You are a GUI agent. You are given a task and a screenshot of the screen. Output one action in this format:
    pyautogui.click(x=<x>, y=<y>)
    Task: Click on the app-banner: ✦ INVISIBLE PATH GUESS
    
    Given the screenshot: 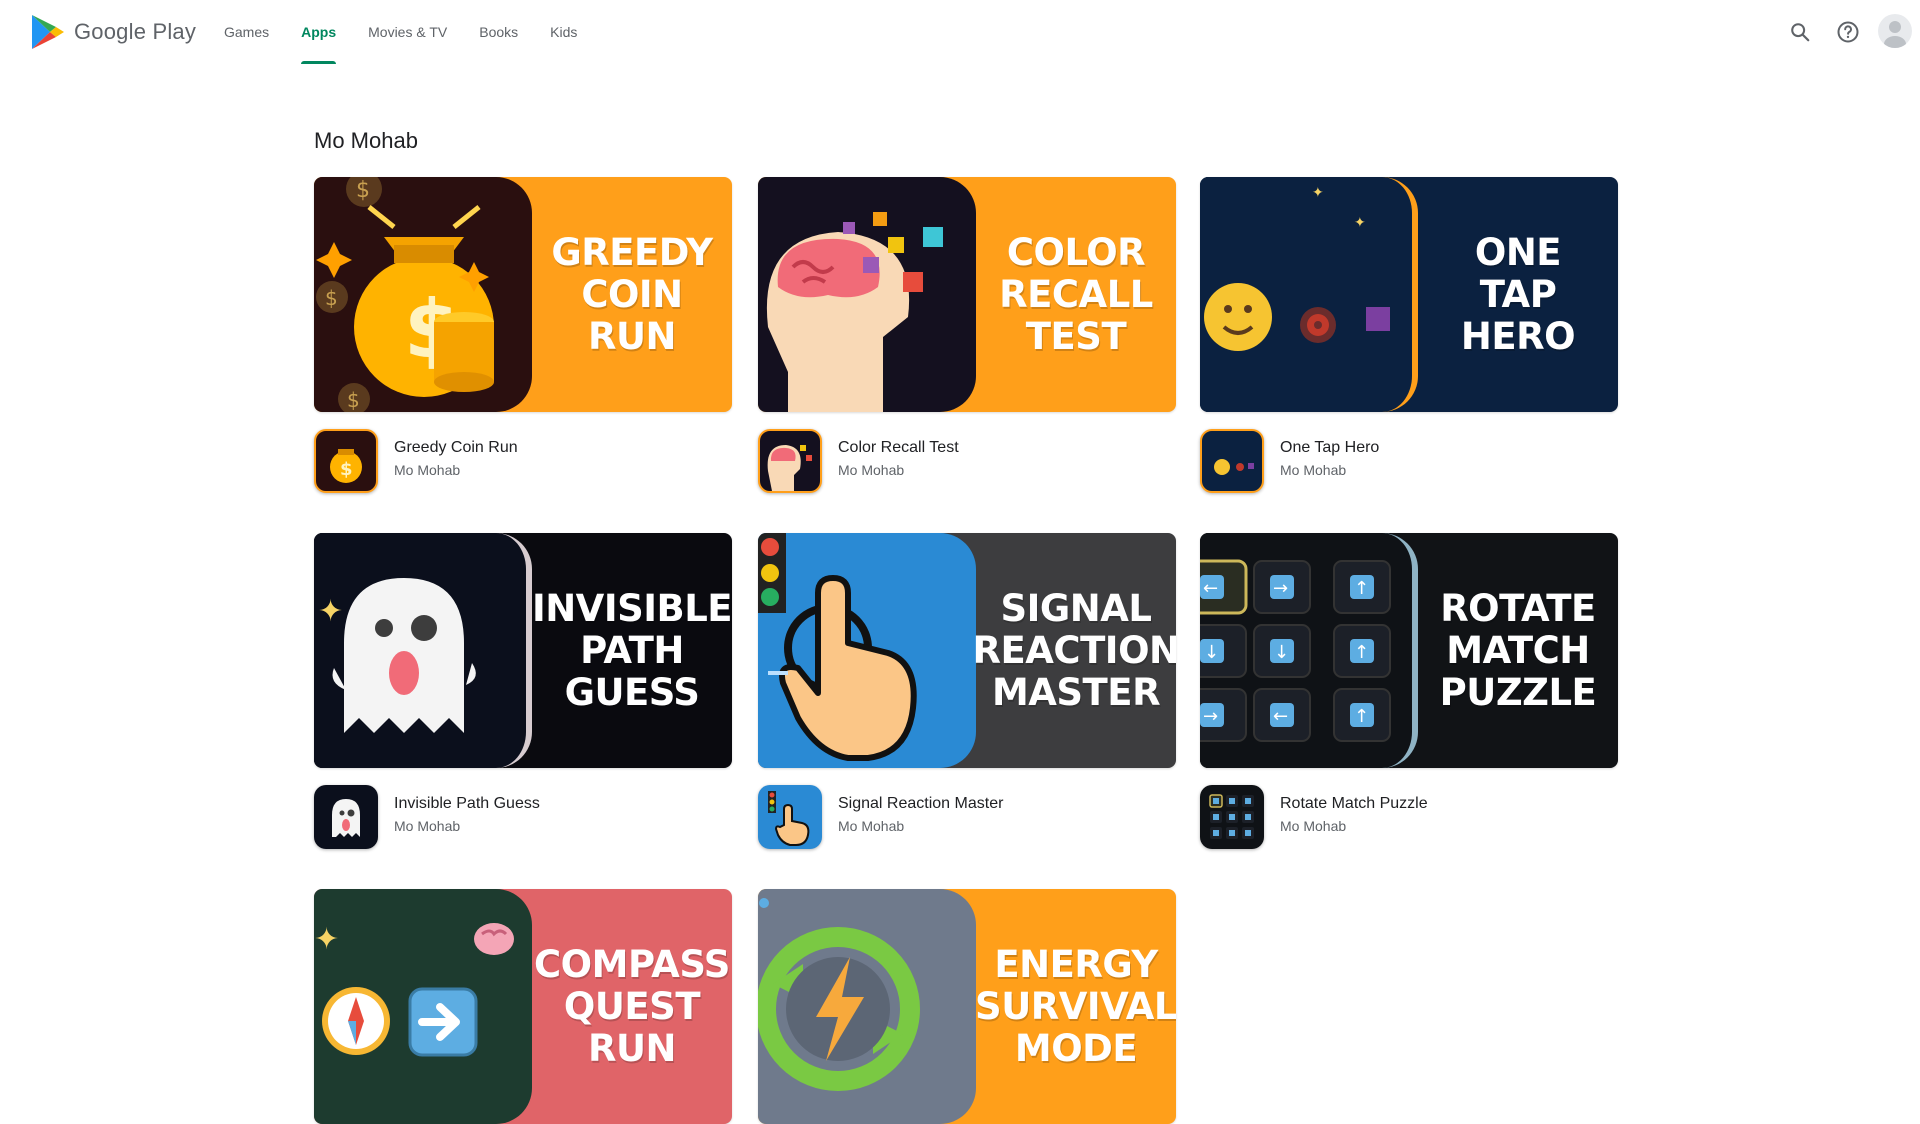 What is the action you would take?
    pyautogui.click(x=523, y=650)
    